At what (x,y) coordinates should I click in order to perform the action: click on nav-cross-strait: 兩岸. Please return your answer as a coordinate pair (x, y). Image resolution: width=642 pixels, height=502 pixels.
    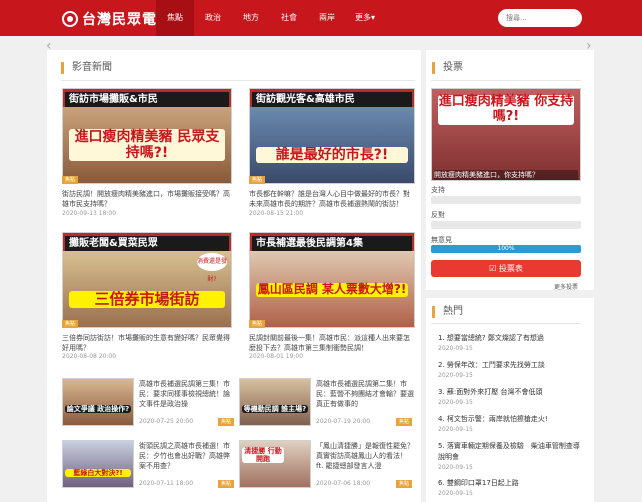
    Looking at the image, I should click on (327, 18).